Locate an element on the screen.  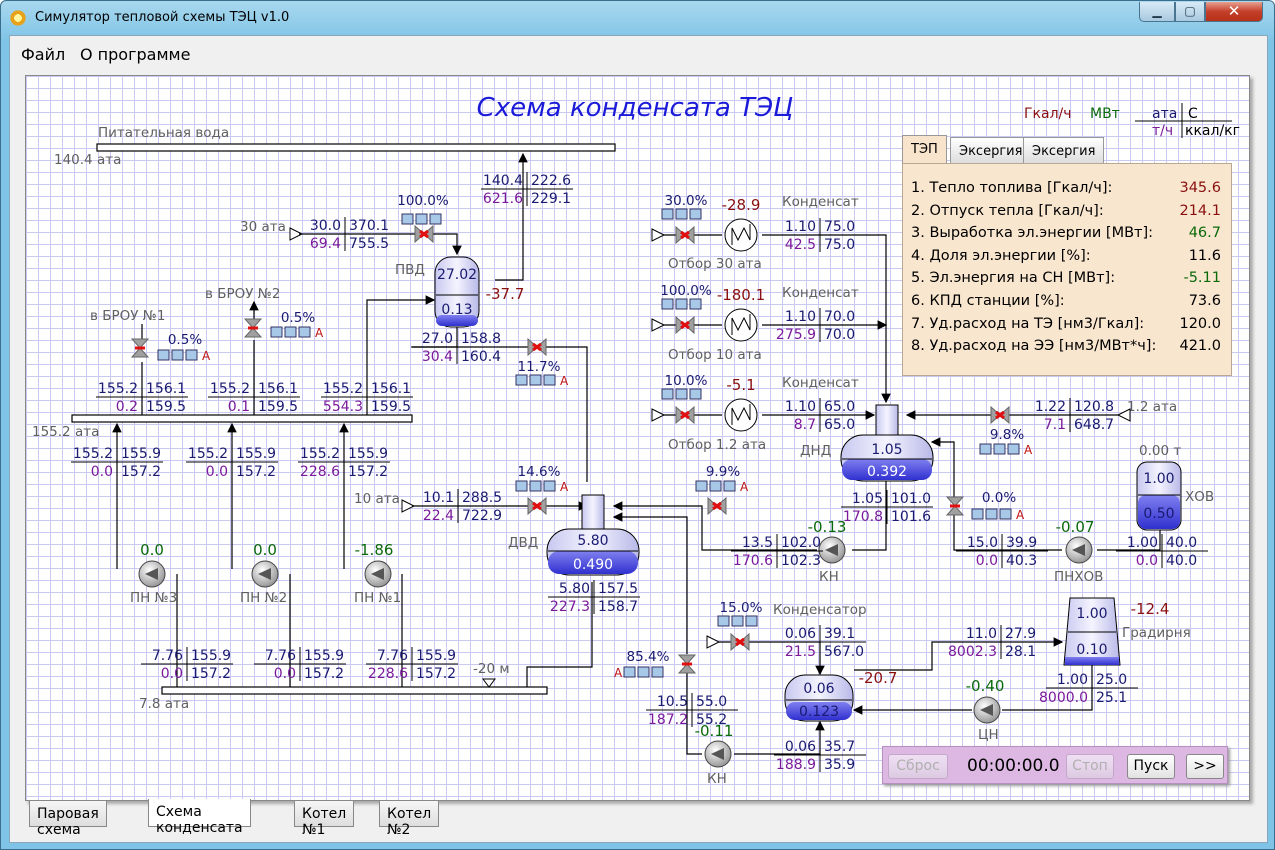
menu-about: О программе is located at coordinates (135, 54).